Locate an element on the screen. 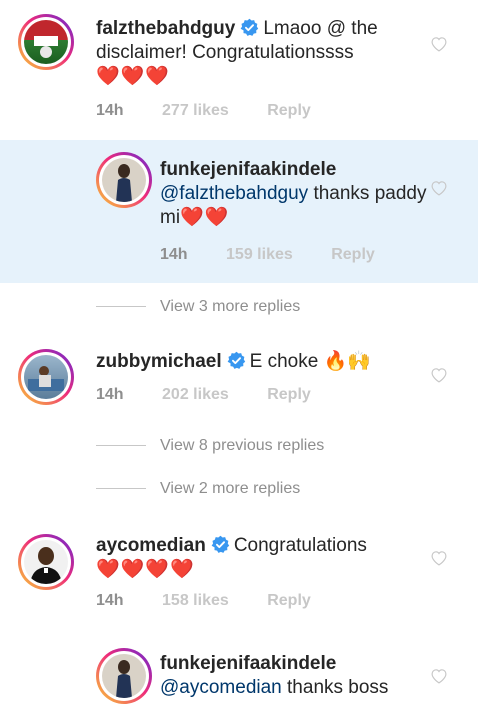  view-previous-replies: View 8 previous replies is located at coordinates (210, 446).